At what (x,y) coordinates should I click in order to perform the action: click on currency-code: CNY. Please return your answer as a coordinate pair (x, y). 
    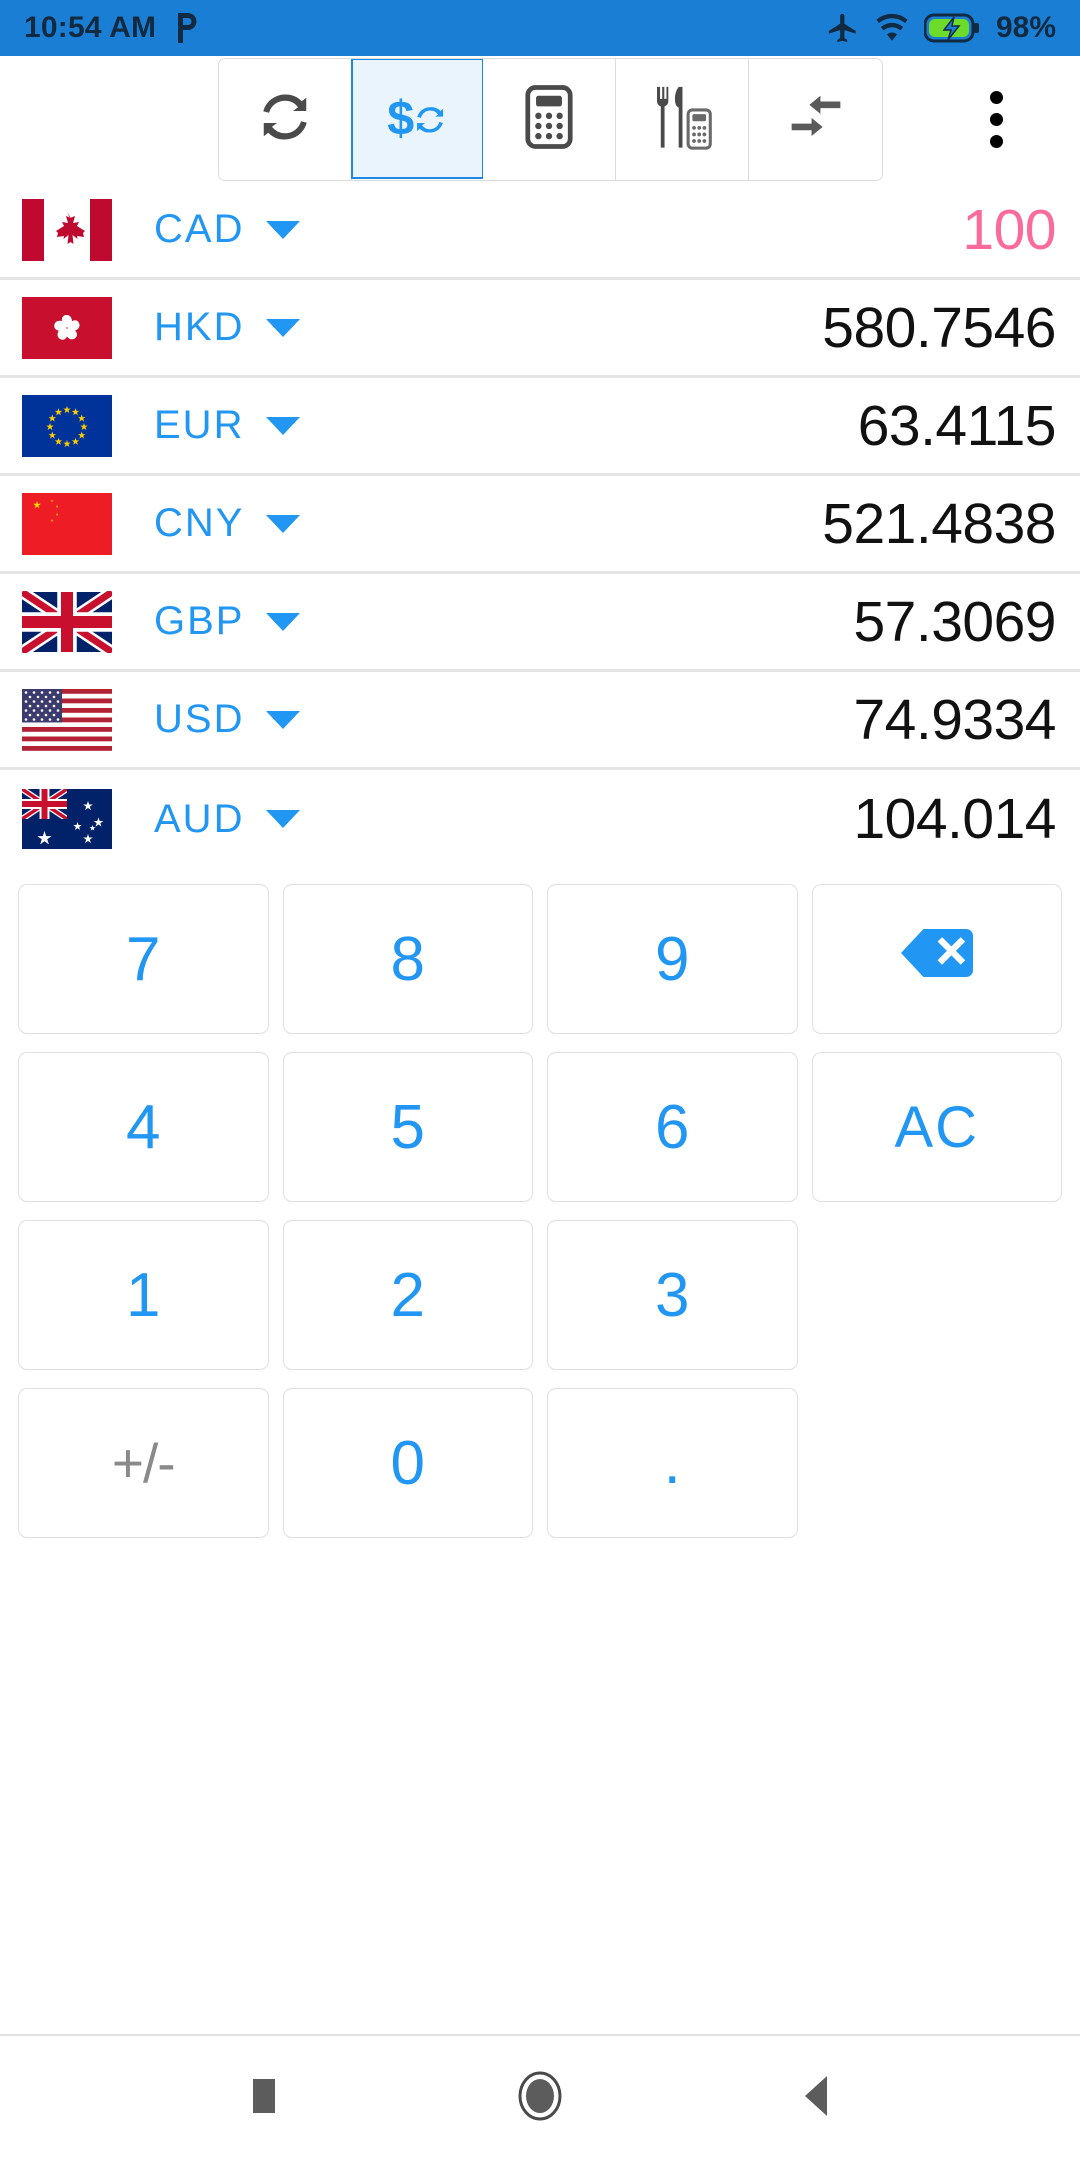
    Looking at the image, I should click on (199, 523).